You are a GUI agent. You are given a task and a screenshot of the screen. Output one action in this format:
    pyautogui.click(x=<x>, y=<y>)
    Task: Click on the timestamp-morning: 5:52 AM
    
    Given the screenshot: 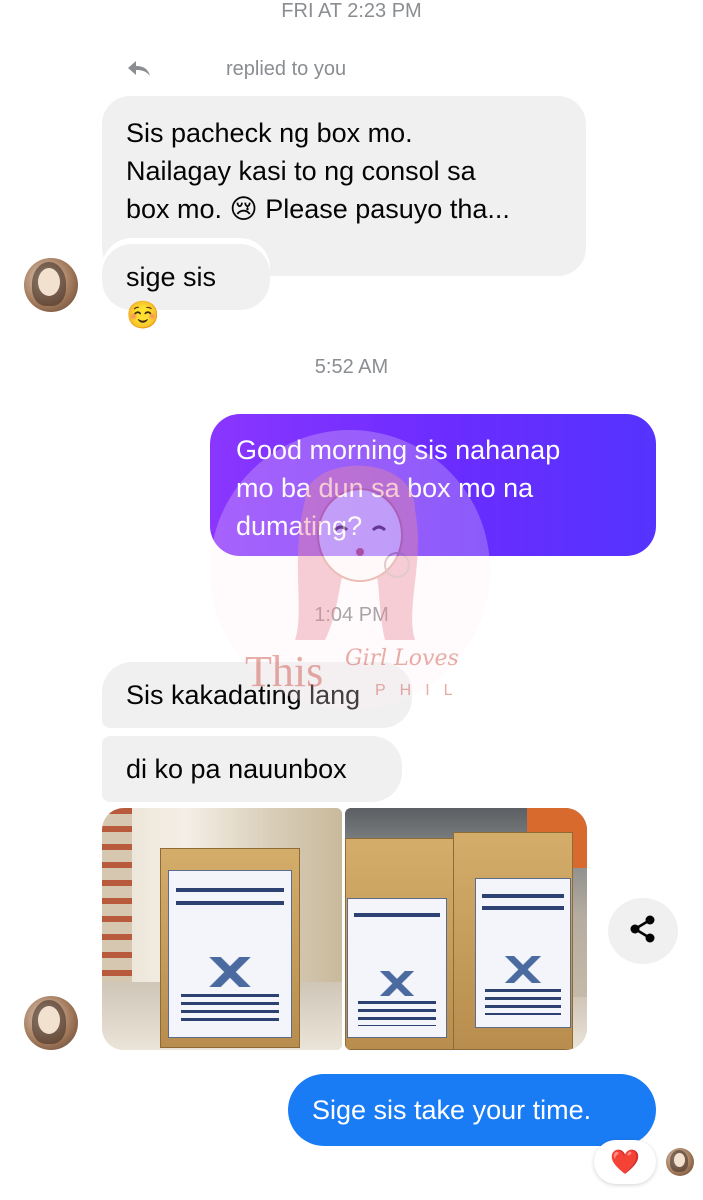 What is the action you would take?
    pyautogui.click(x=351, y=367)
    